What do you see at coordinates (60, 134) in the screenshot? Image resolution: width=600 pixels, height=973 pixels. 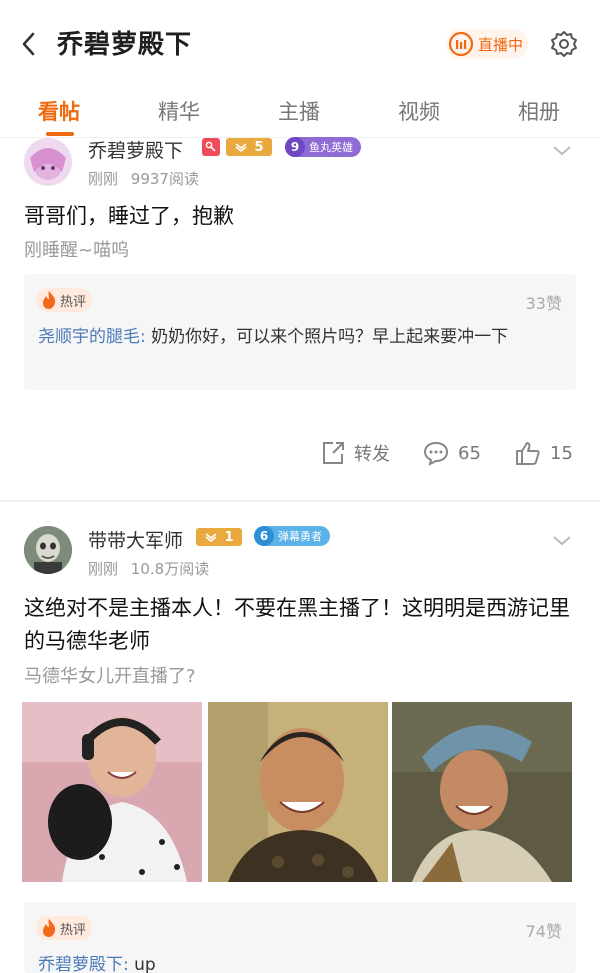 I see `active-tab-indicator` at bounding box center [60, 134].